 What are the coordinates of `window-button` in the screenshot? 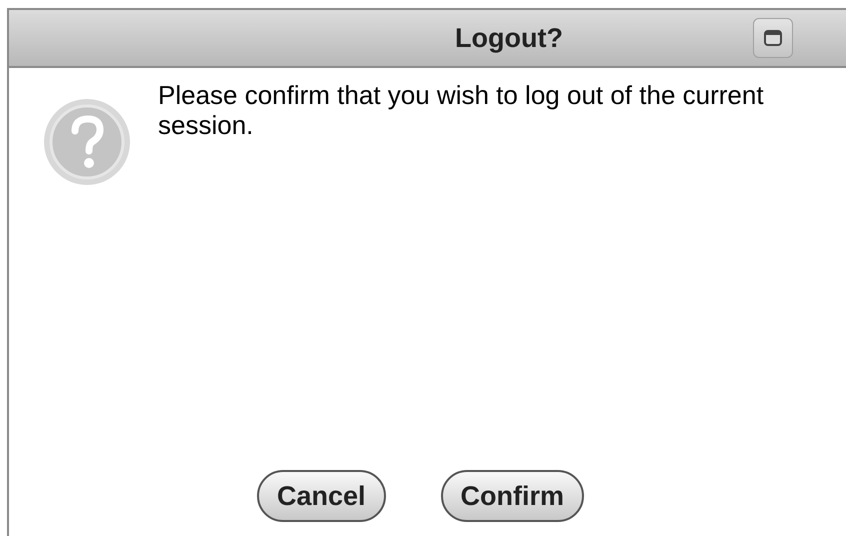 It's located at (773, 38).